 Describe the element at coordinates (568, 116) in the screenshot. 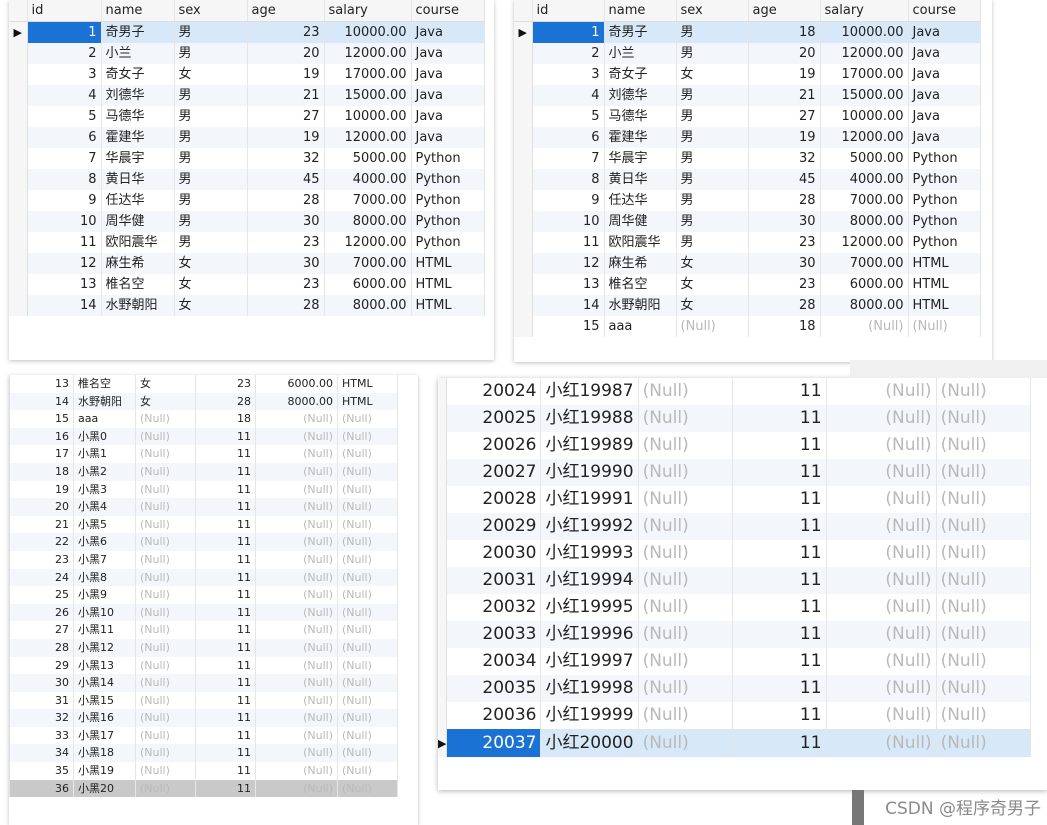

I see `cell-id: 5` at that location.